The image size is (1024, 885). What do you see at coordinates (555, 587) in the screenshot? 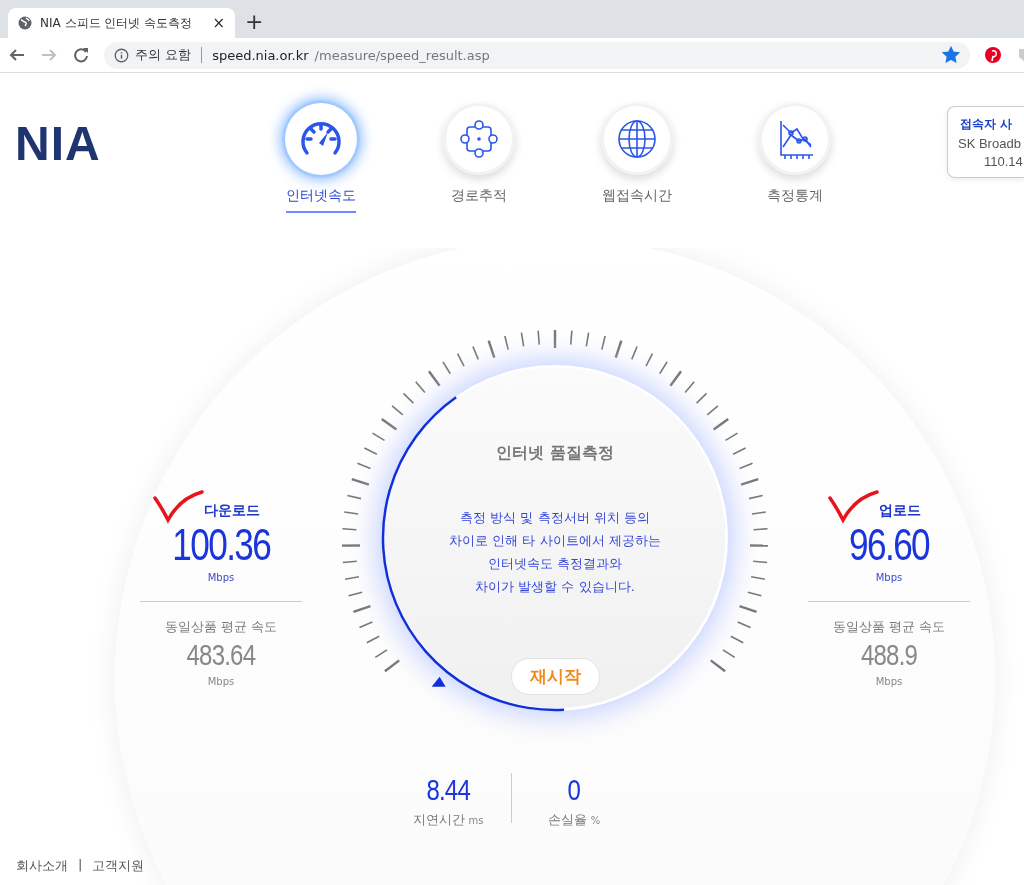
I see `notice-text: 차이가 발생할 수 있습니다.` at bounding box center [555, 587].